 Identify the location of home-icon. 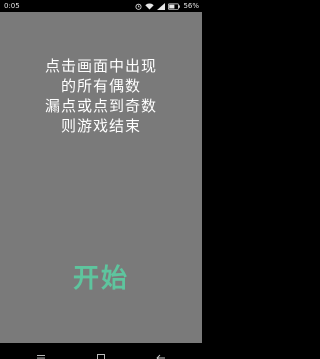
(101, 353).